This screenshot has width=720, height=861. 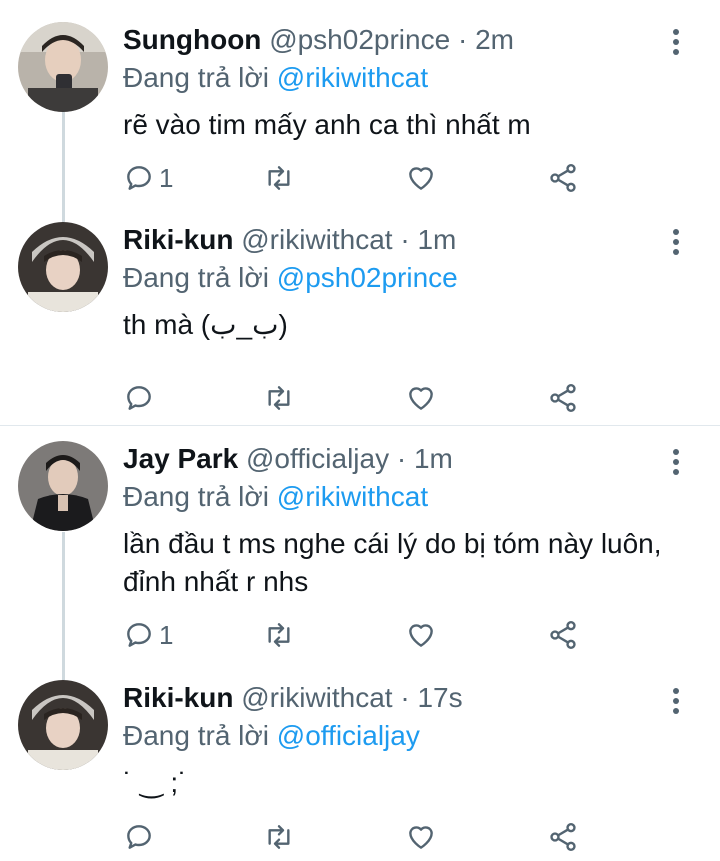 What do you see at coordinates (327, 124) in the screenshot?
I see `tweet-text: rẽ vào tim mấy anh ca thì nhất m` at bounding box center [327, 124].